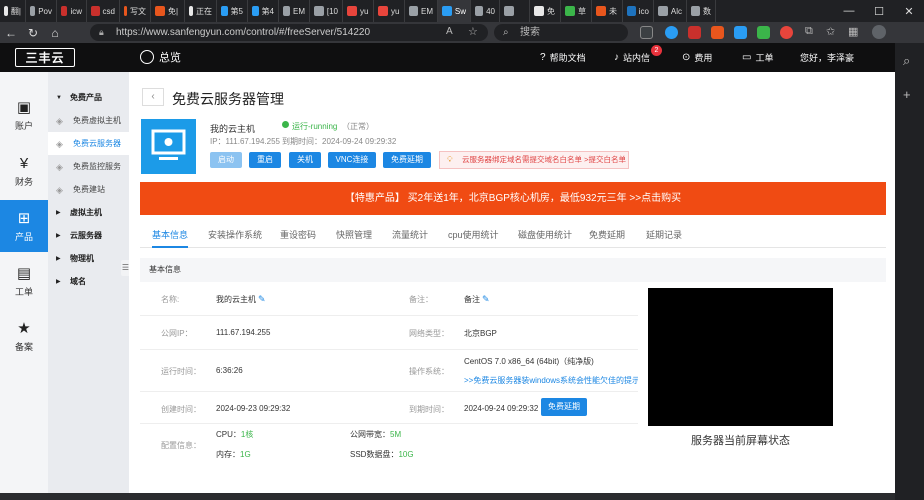  I want to click on search-icon: ⌕, so click(906, 61).